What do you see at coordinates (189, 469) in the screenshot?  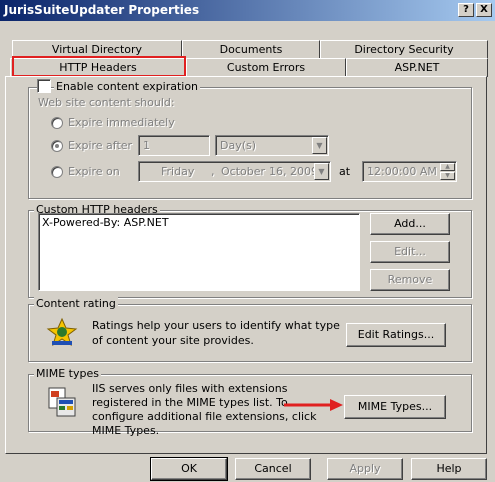 I see `ok-button: OK` at bounding box center [189, 469].